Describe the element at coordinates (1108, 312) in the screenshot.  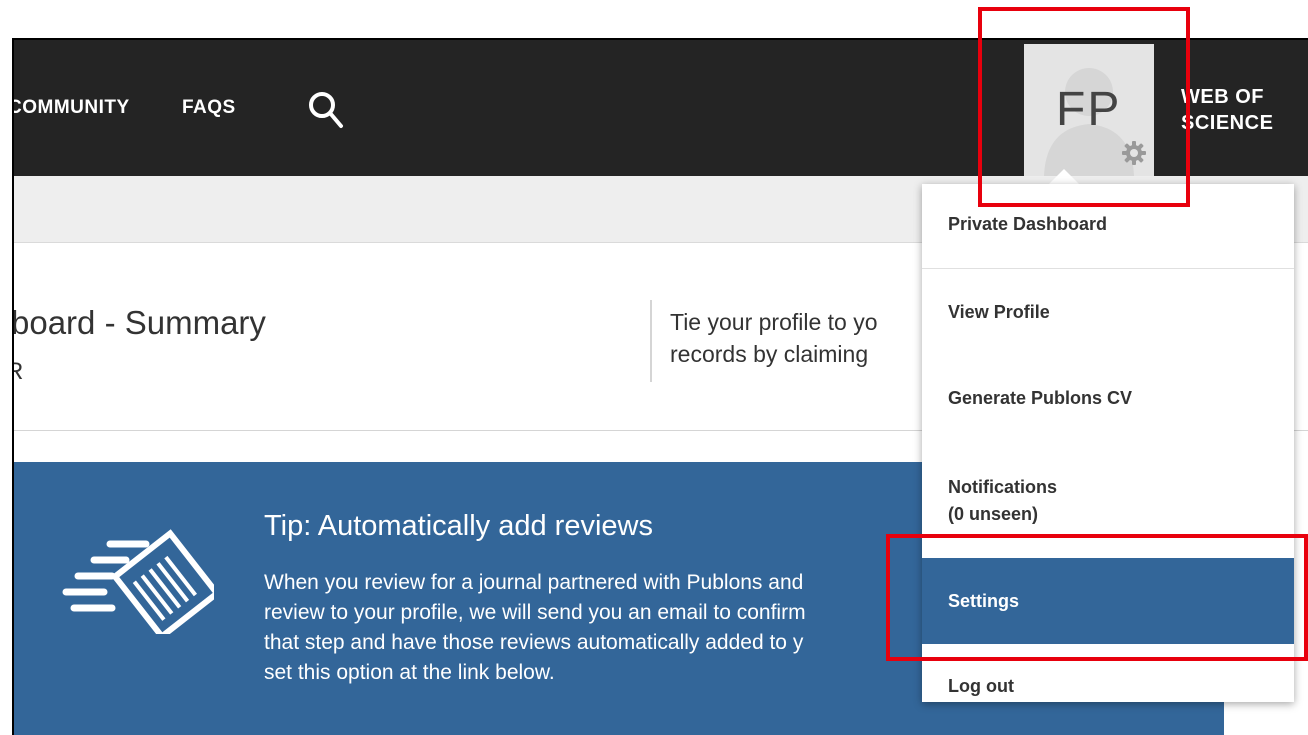
I see `menu-item-view-profile: View Profile` at that location.